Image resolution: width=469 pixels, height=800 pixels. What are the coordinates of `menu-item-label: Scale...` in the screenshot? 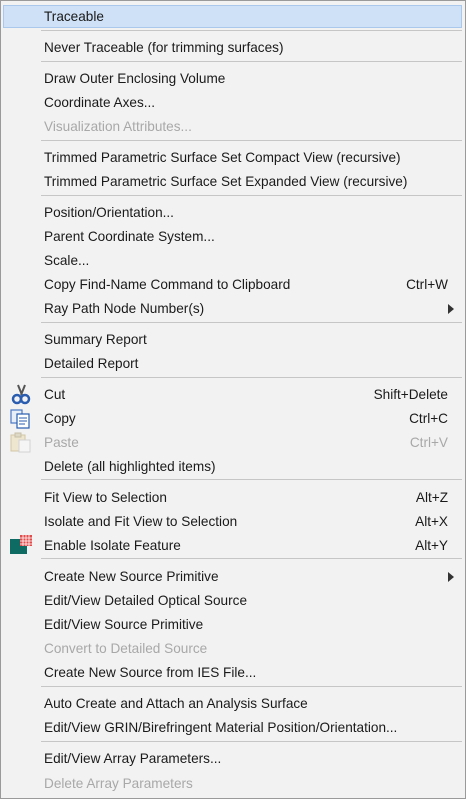 It's located at (67, 260).